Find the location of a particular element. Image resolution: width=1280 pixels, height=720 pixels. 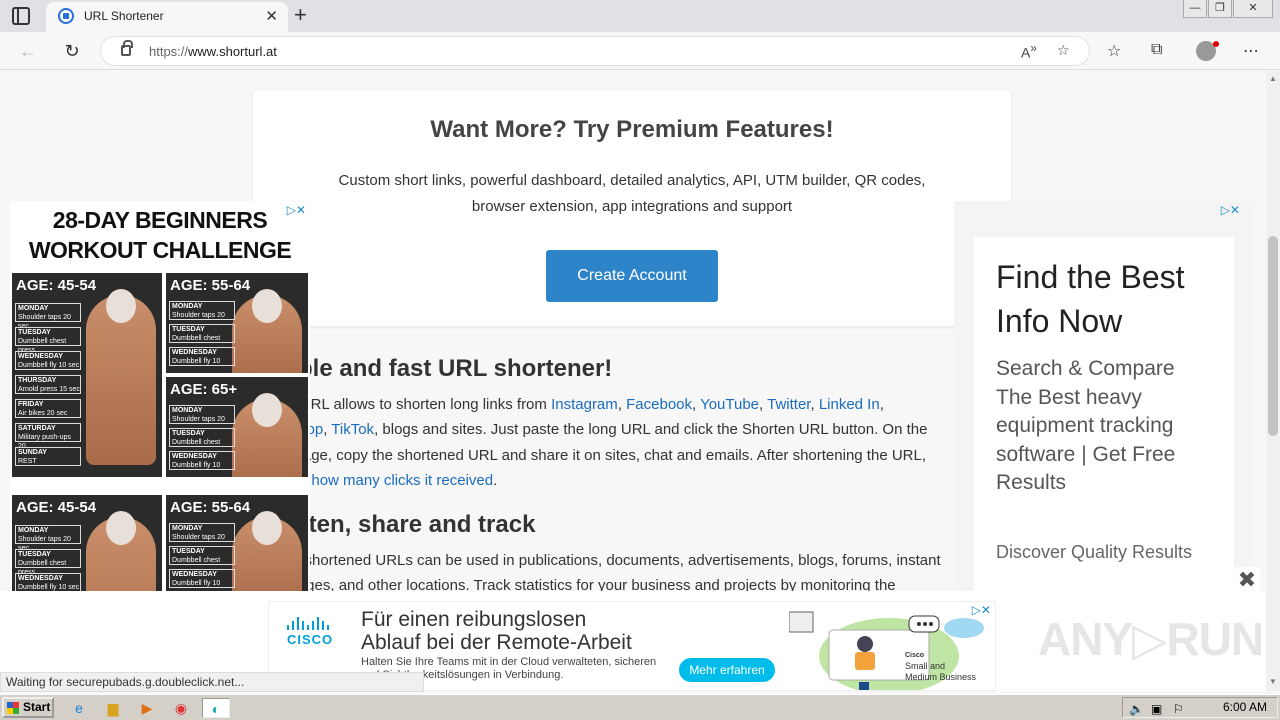

edge-icon: ◐ is located at coordinates (216, 708).